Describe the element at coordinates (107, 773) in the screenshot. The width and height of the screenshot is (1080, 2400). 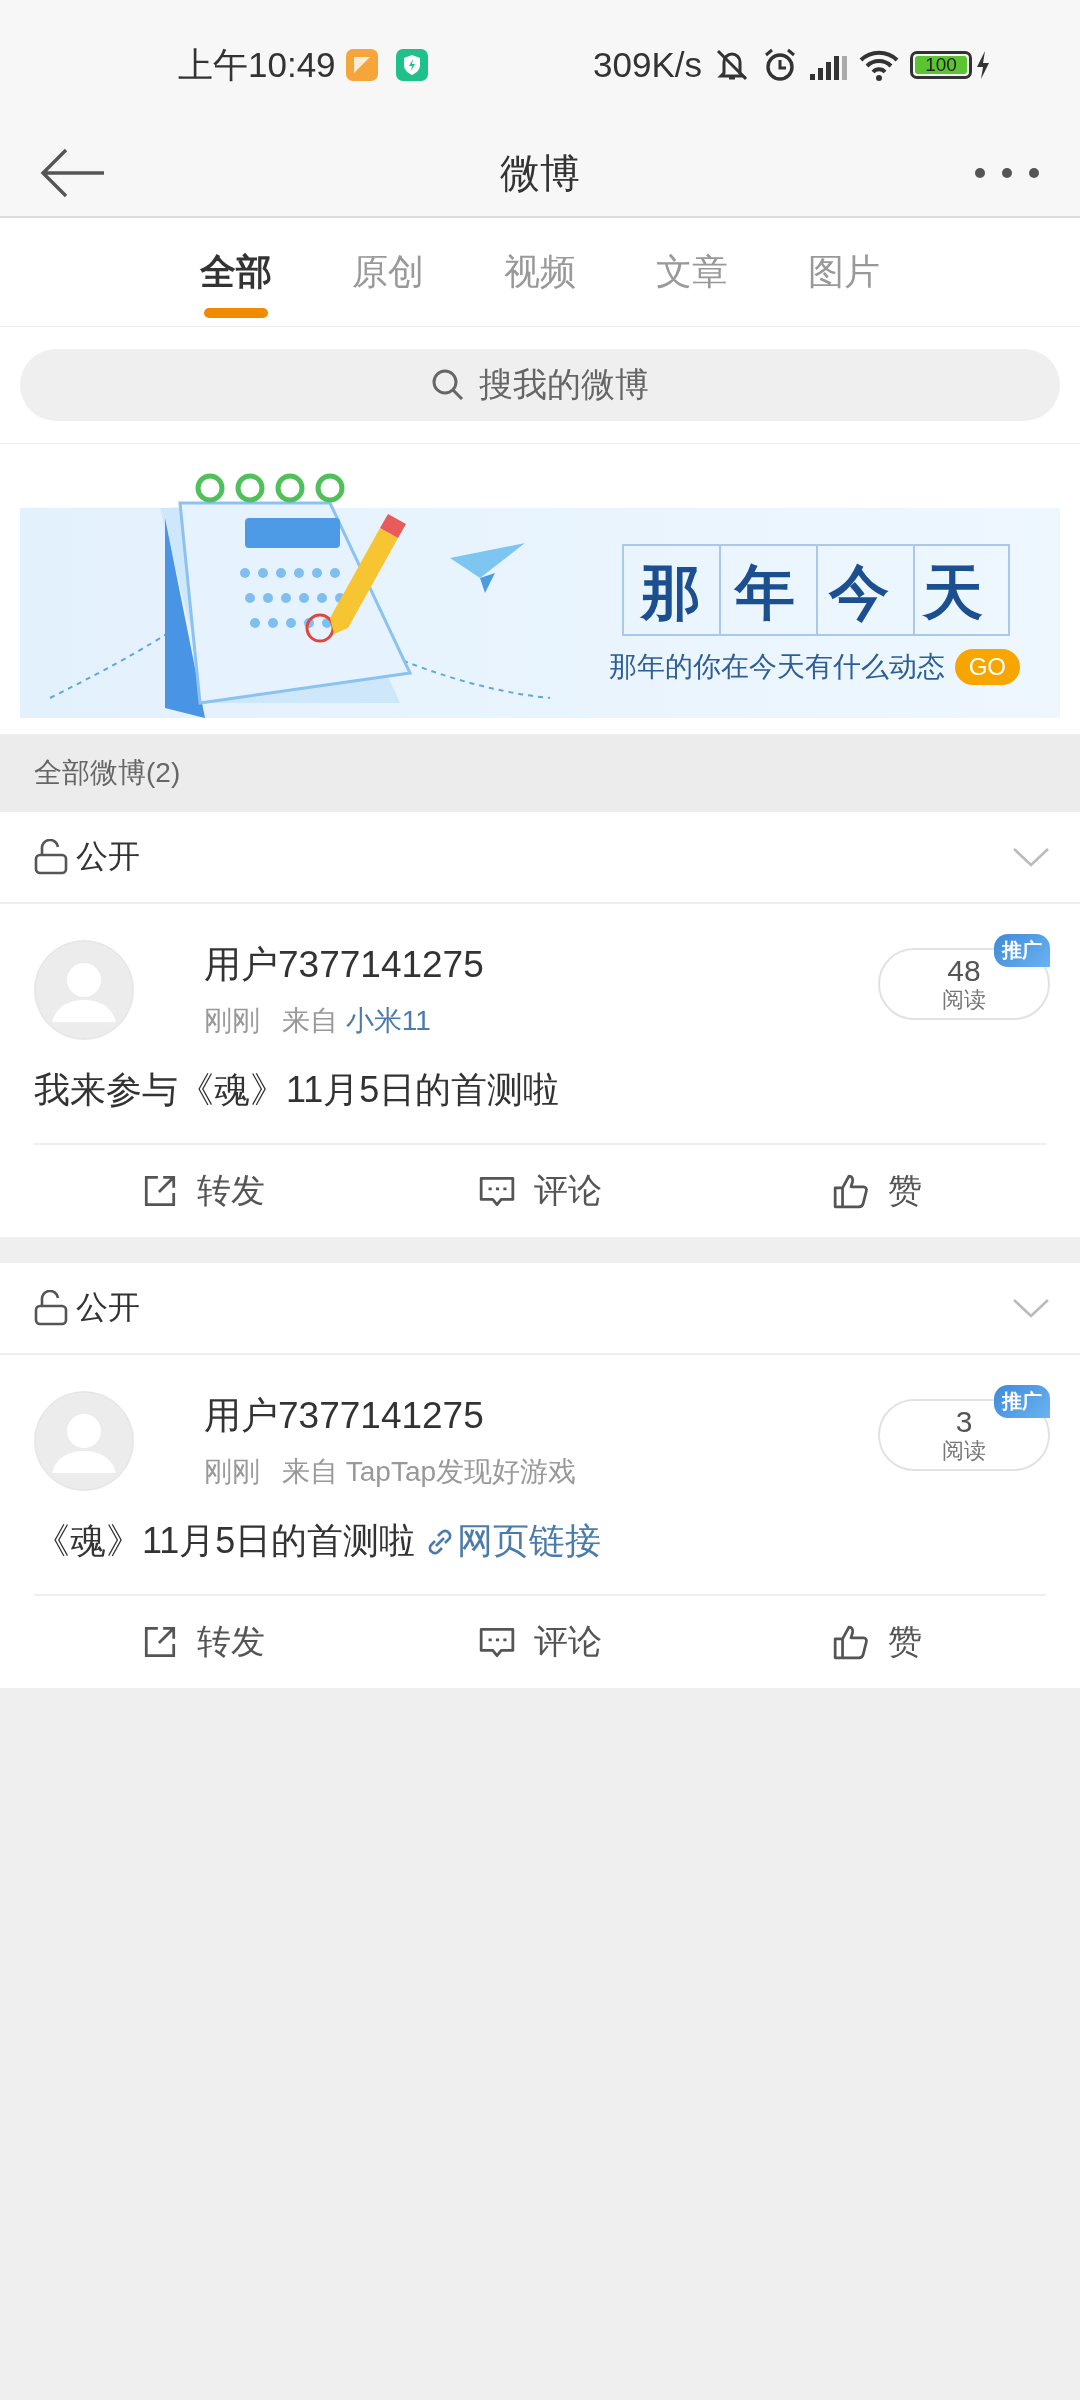
I see `section-header: 全部微博(2)` at that location.